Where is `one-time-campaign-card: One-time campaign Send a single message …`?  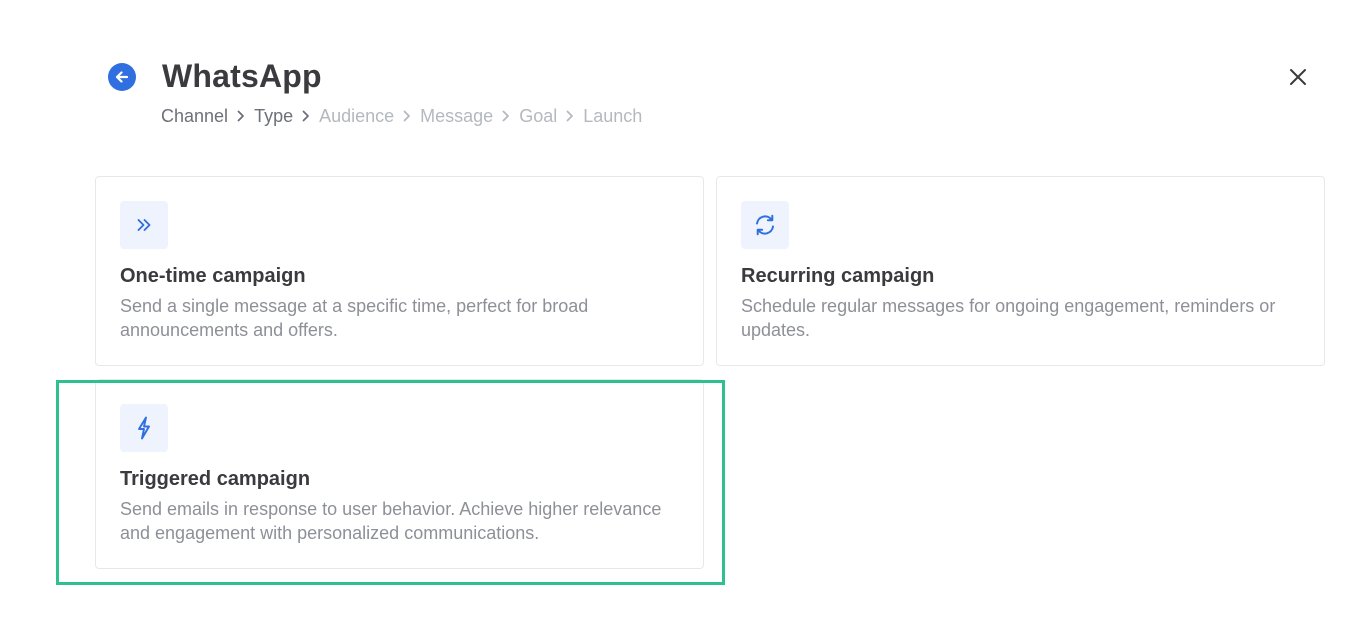
one-time-campaign-card: One-time campaign Send a single message … is located at coordinates (399, 271).